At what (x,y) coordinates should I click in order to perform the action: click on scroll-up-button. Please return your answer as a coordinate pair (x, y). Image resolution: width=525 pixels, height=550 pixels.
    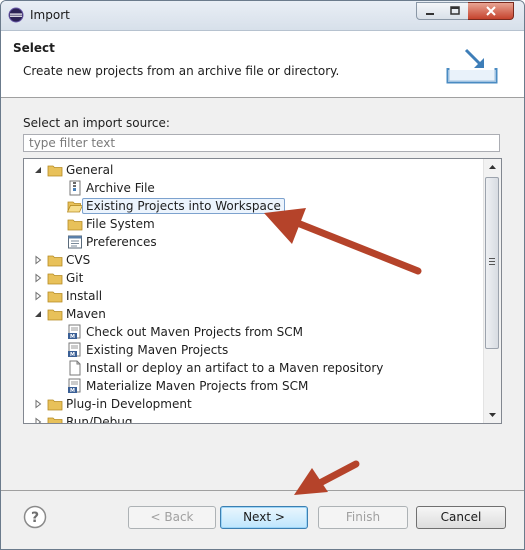
    Looking at the image, I should click on (492, 167).